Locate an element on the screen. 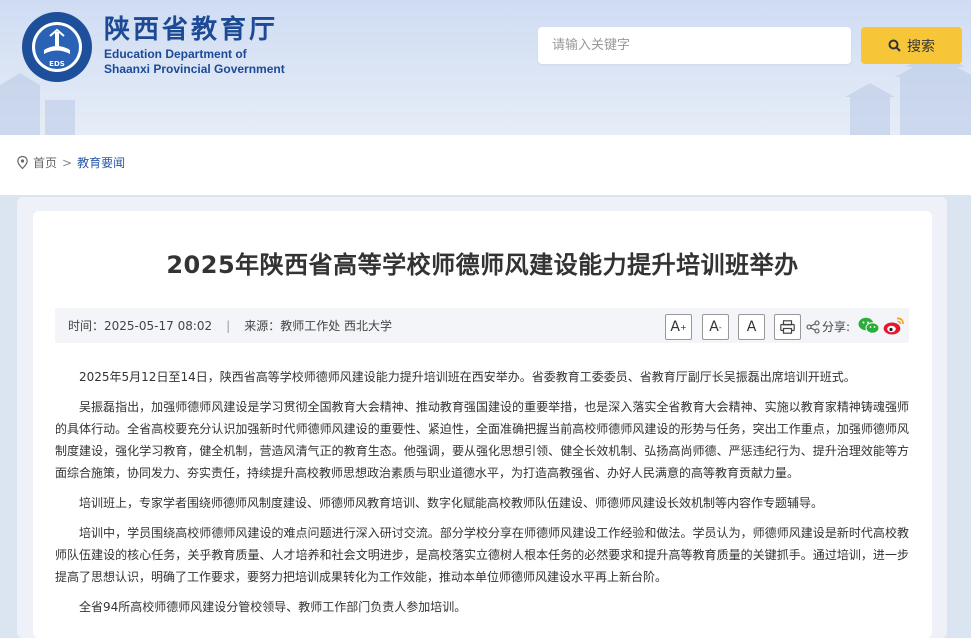 This screenshot has width=971, height=638. article-title: 2025年陕西省高等学校师德师风建设能力提升培训班举办 is located at coordinates (482, 265).